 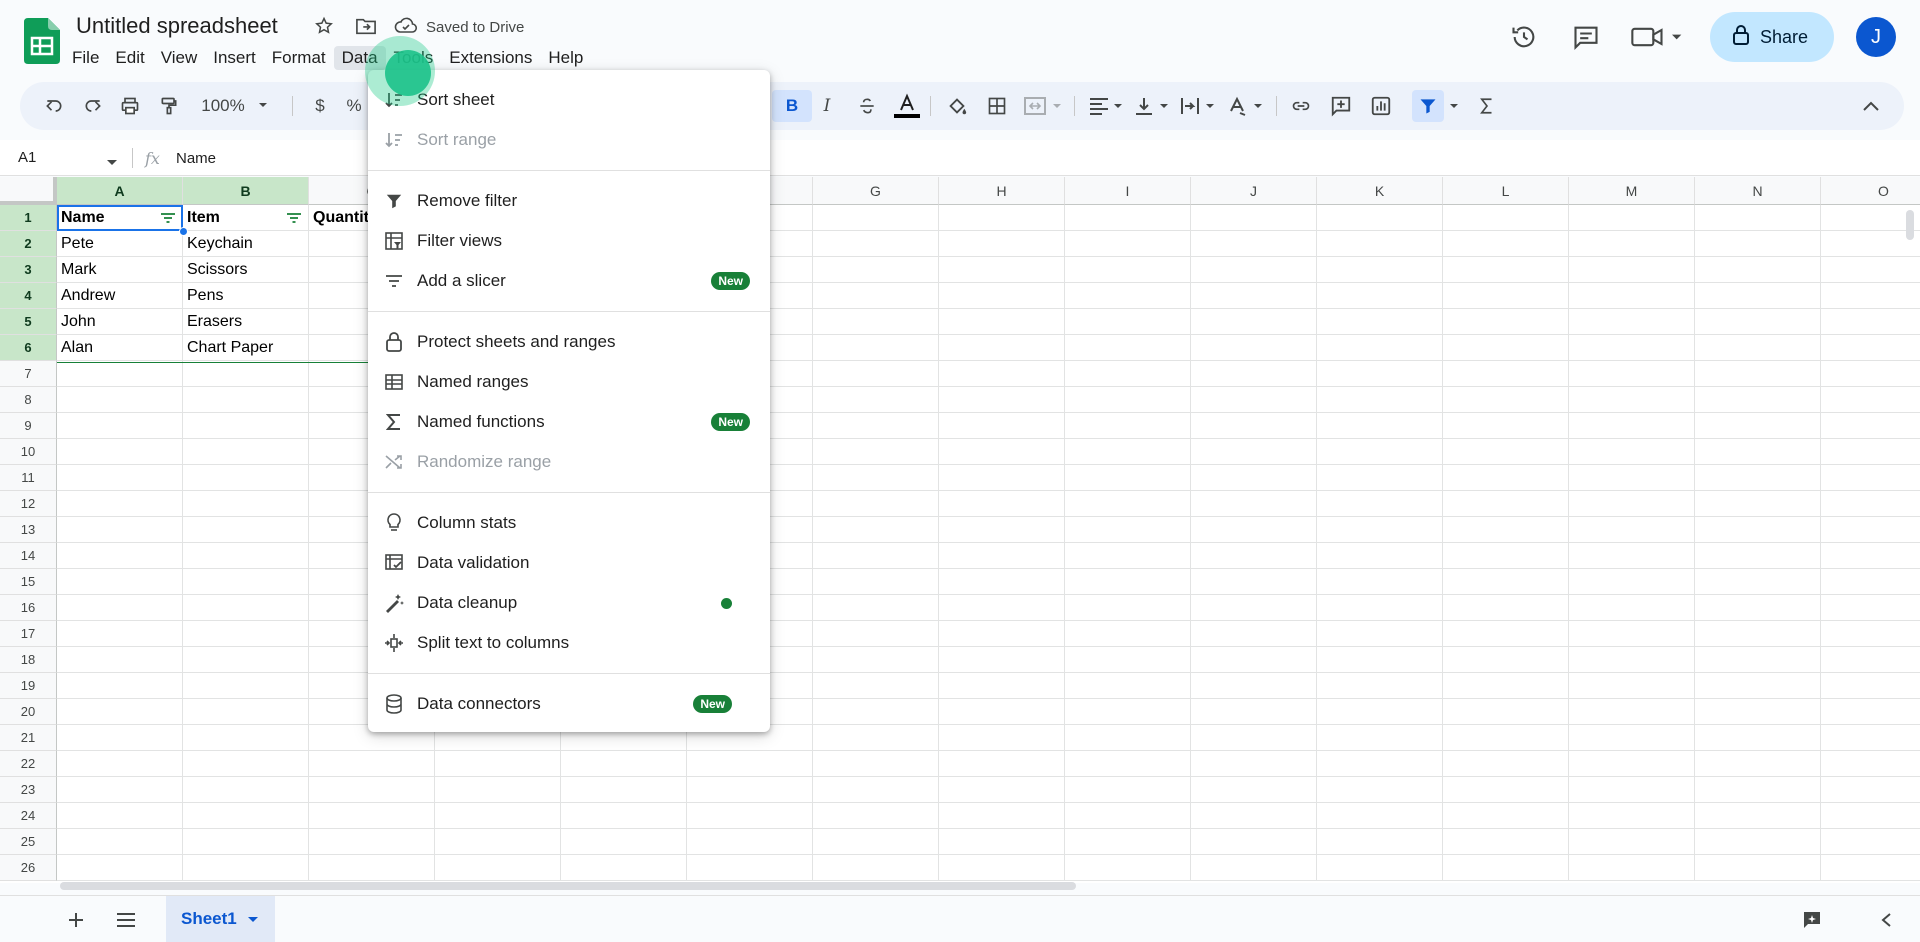 I want to click on cell-l7, so click(x=1506, y=374).